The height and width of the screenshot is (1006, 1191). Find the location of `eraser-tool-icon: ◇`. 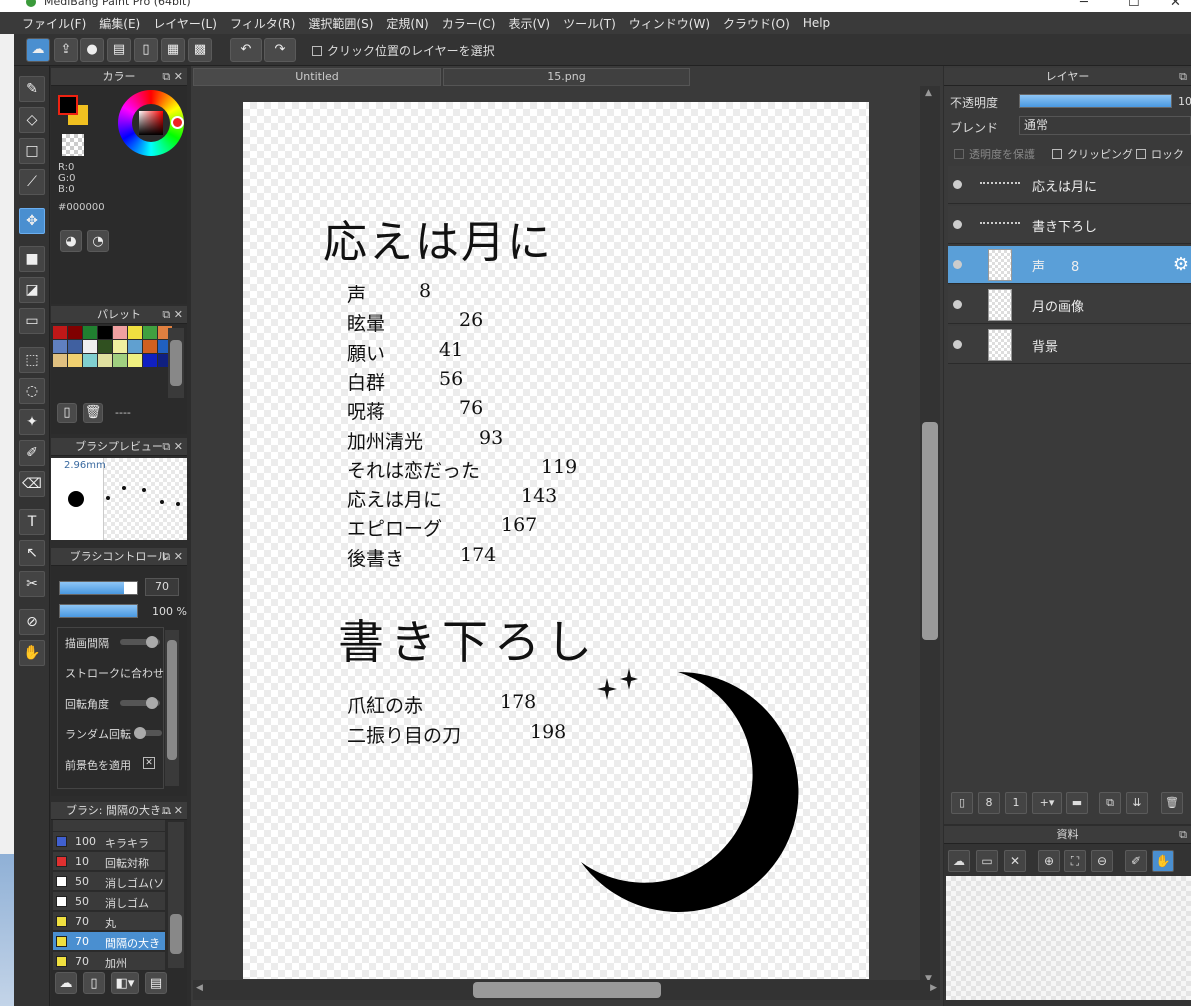

eraser-tool-icon: ◇ is located at coordinates (32, 120).